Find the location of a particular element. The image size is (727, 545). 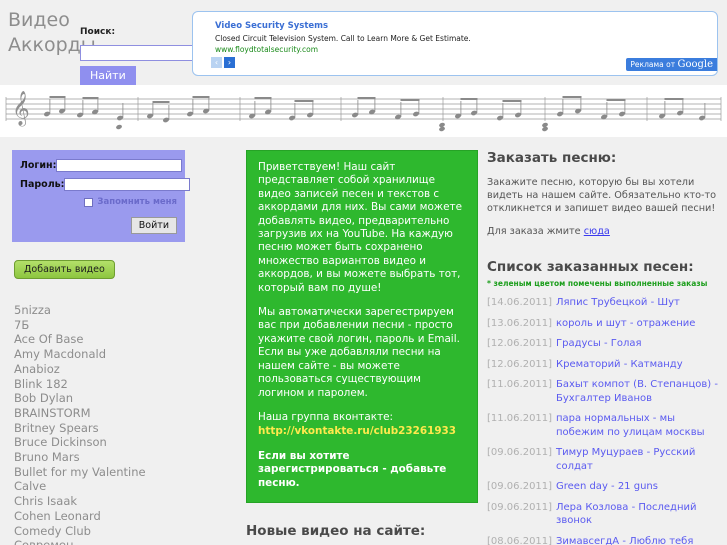

ad-brand-label: Реклама от Google is located at coordinates (671, 64).